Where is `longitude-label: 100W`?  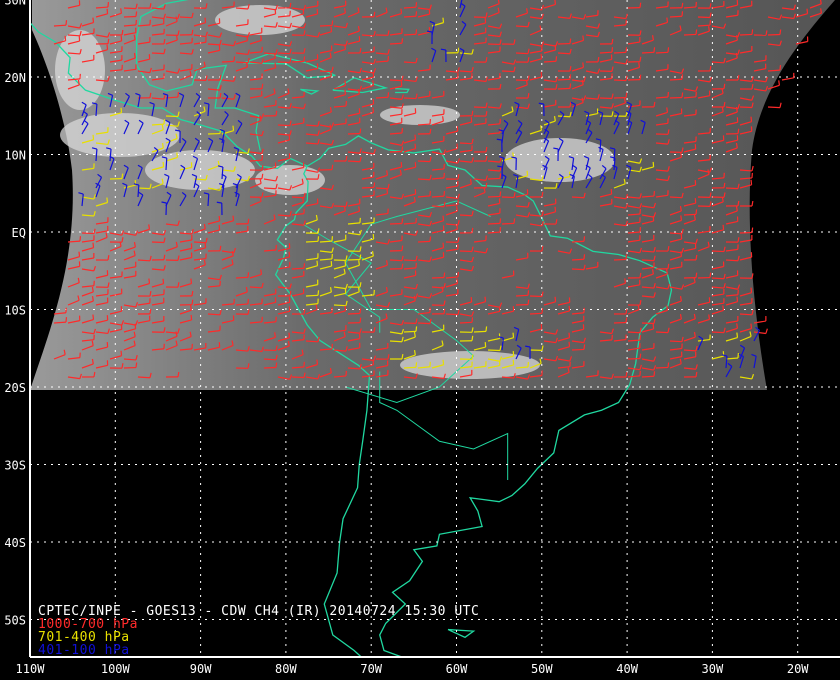 longitude-label: 100W is located at coordinates (116, 669).